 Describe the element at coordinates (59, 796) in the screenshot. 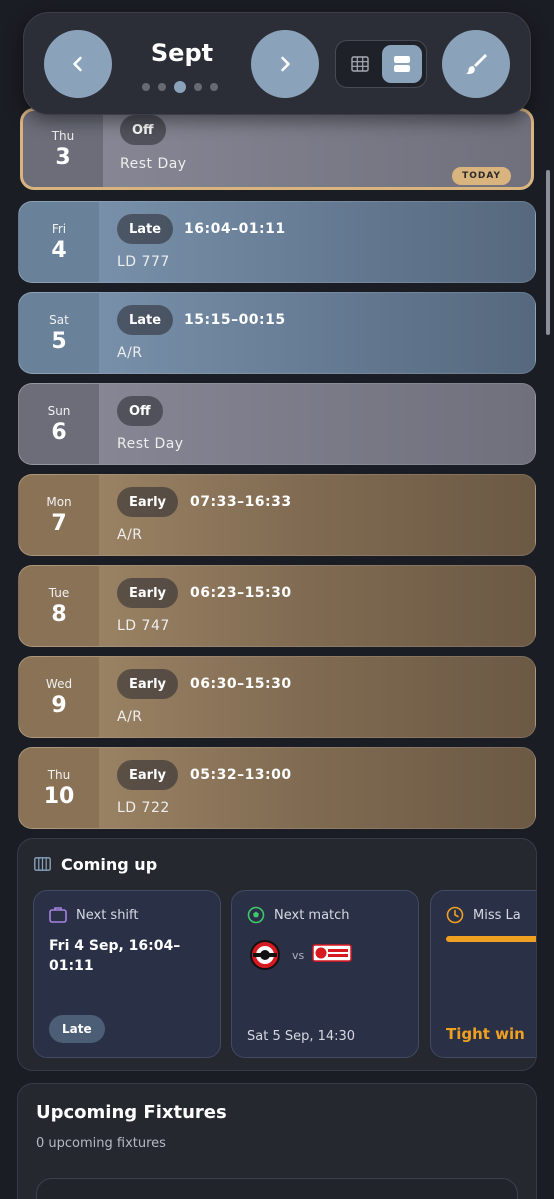

I see `day-number: 10` at that location.